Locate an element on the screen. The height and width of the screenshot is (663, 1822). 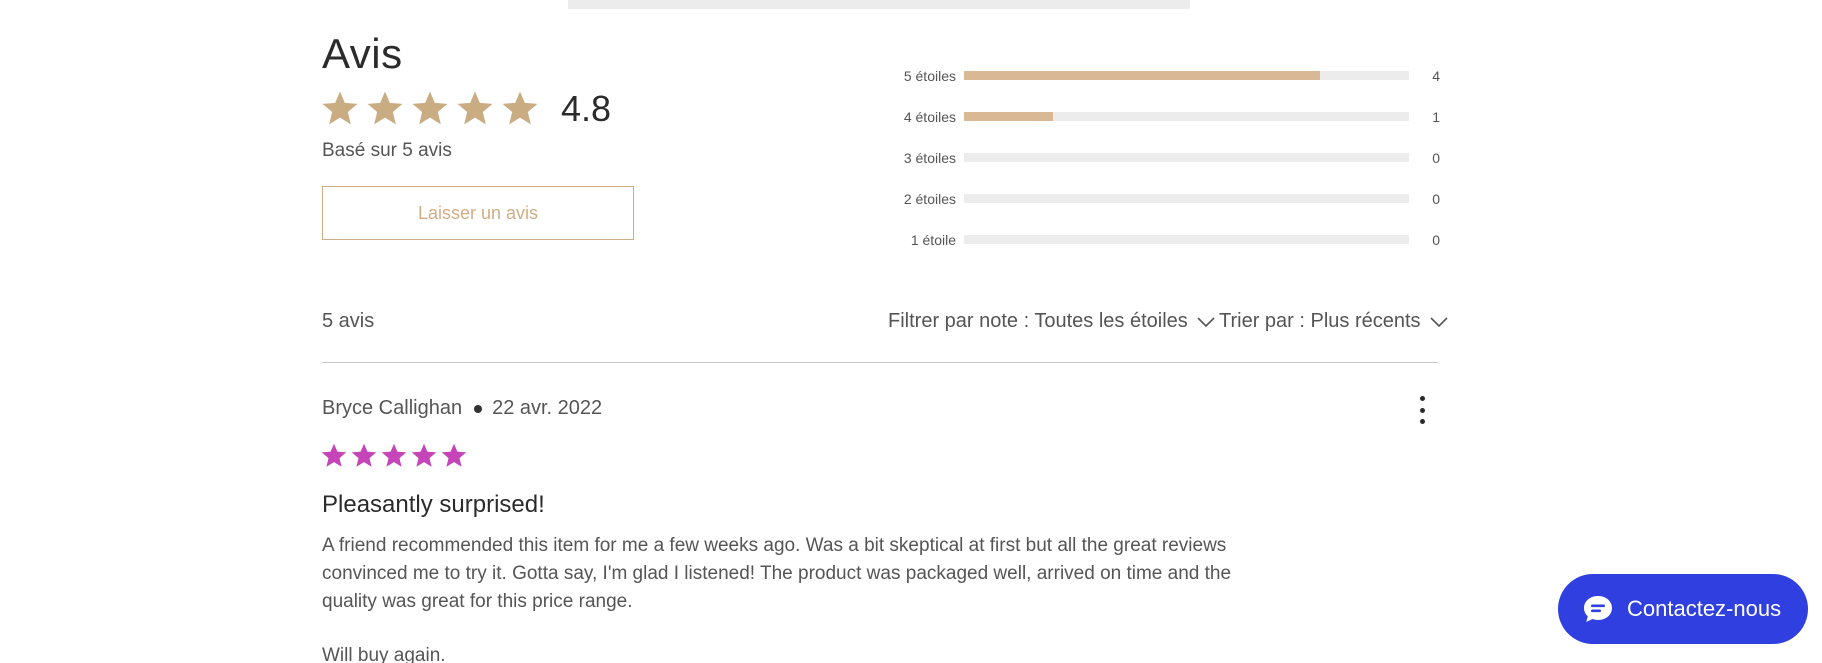
histogram-label: 4 étoiles is located at coordinates (929, 116).